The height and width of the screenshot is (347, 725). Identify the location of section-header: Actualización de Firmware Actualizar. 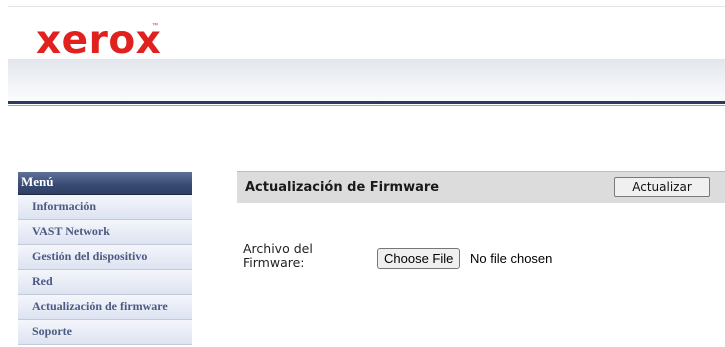
(481, 187).